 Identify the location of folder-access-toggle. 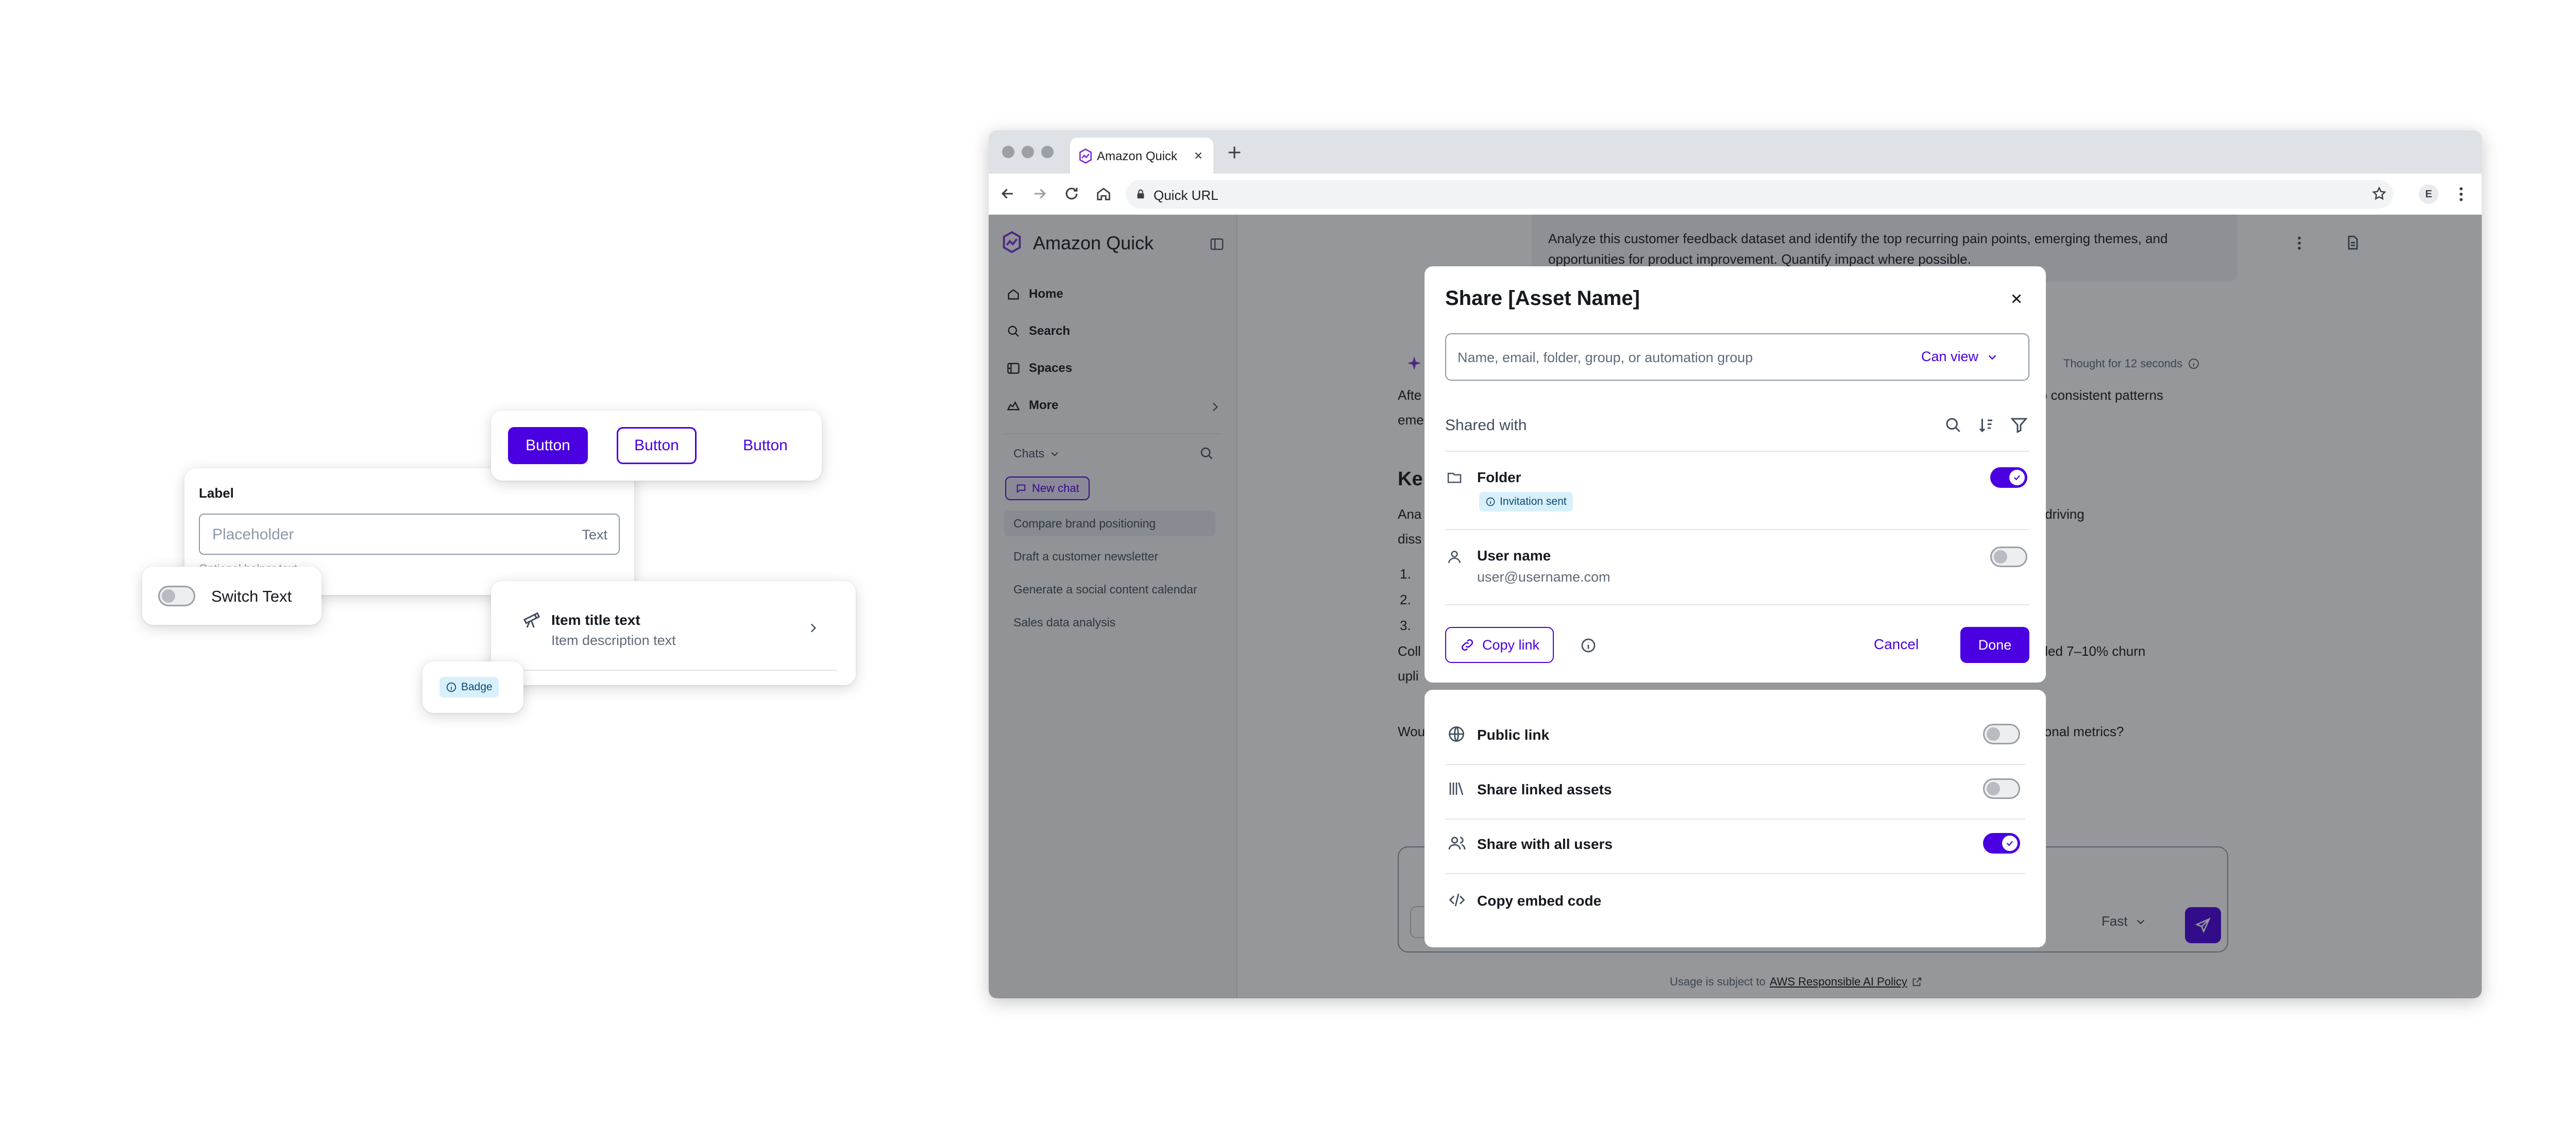
(2008, 477).